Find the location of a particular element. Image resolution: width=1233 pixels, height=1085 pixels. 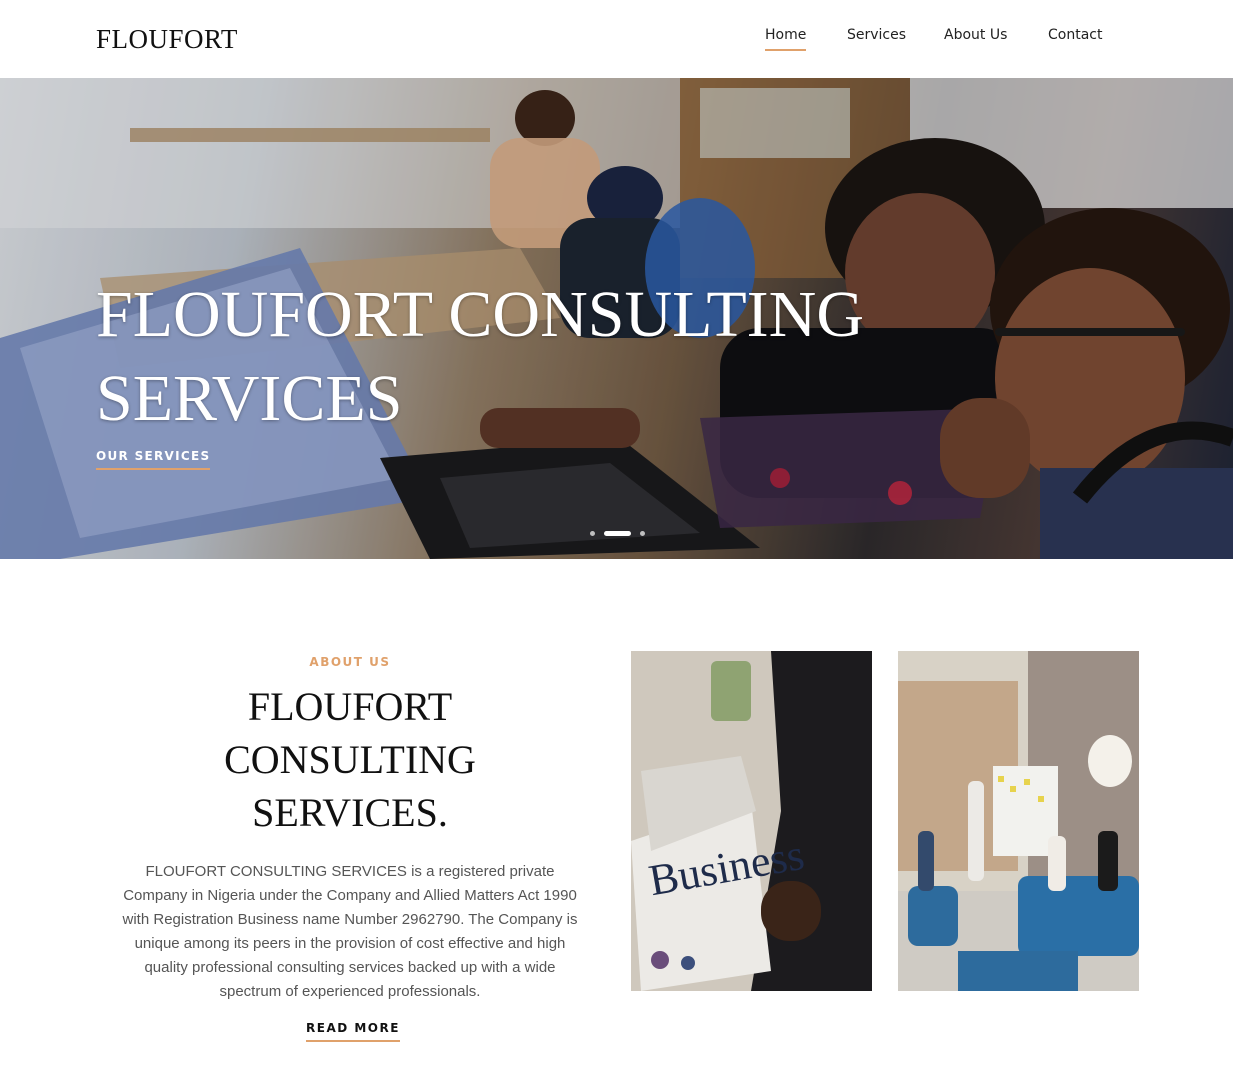

about-title-line-1: FLOUFORT is located at coordinates (350, 706).